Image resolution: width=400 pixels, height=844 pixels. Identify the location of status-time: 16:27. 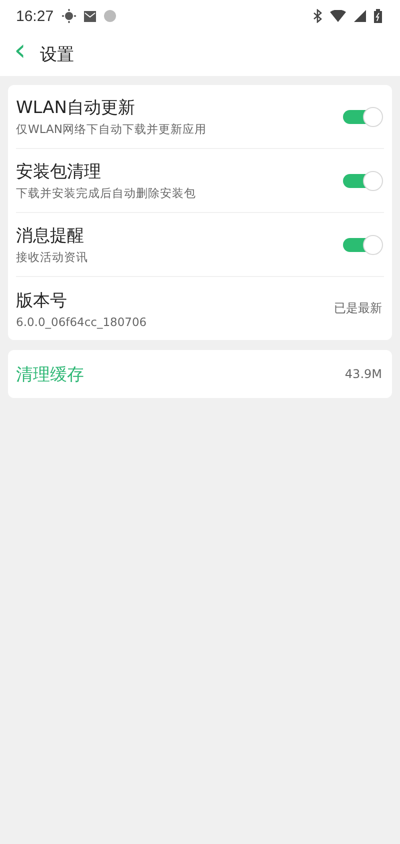
(35, 16).